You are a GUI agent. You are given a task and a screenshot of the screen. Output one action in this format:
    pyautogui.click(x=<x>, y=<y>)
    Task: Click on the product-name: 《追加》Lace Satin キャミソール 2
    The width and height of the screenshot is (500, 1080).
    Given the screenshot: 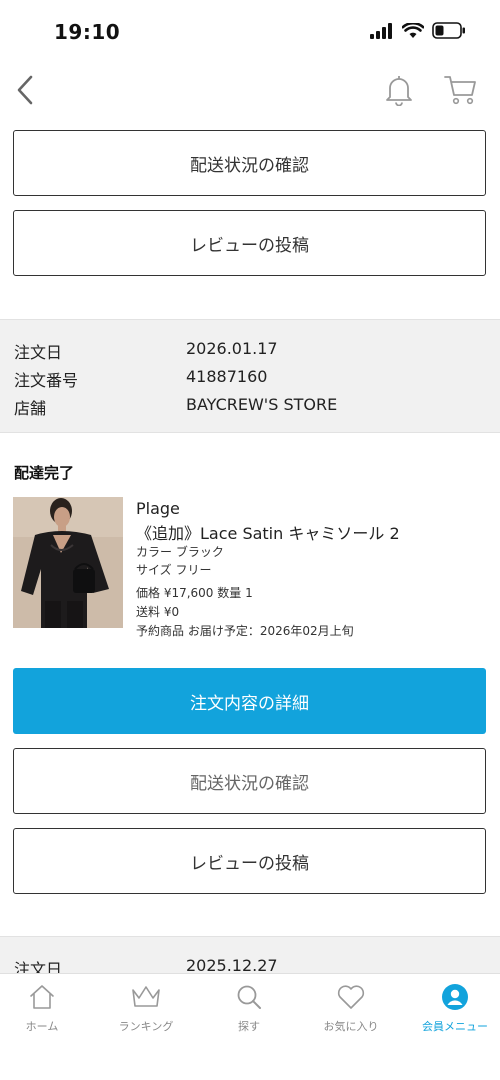 What is the action you would take?
    pyautogui.click(x=268, y=532)
    